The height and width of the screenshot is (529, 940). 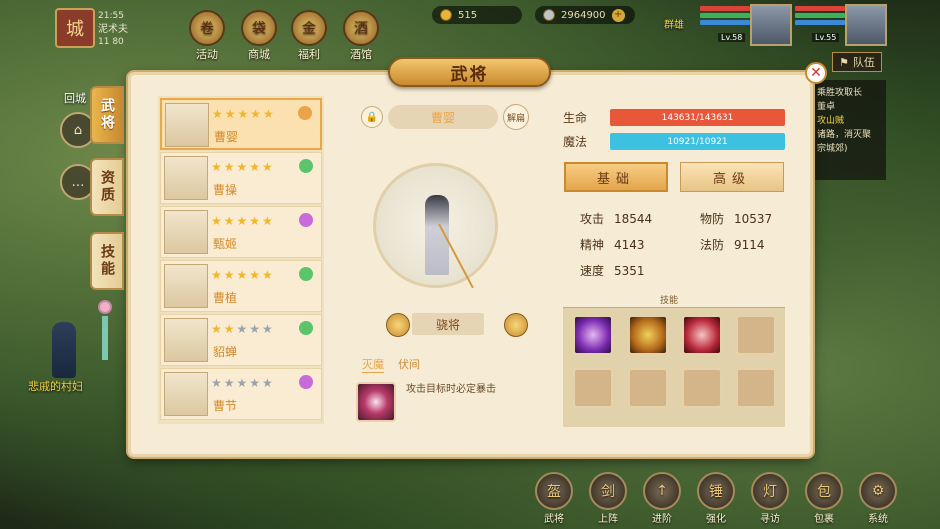 I want to click on menu-strengthen: 锤强化, so click(x=716, y=498).